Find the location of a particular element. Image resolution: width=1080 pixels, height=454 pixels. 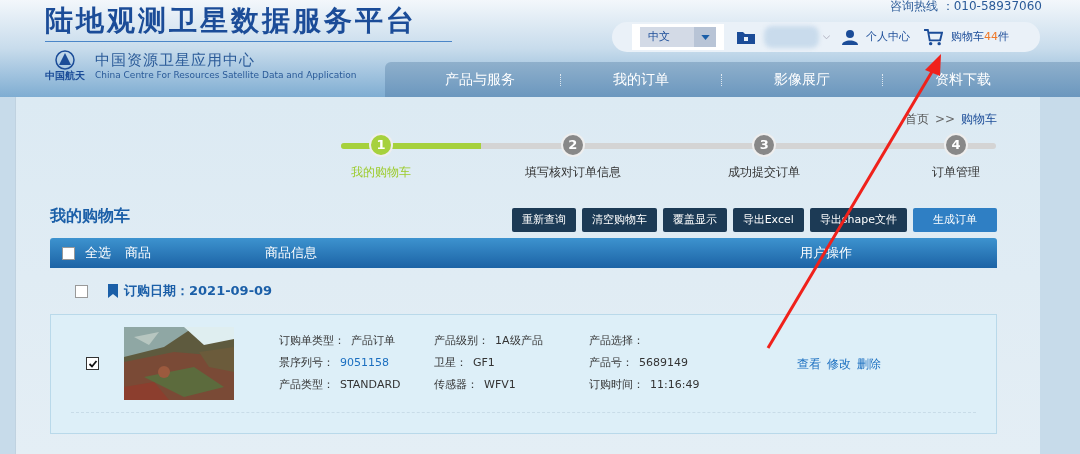

hotline: 咨询热线 ：010-58937060 is located at coordinates (965, 7).